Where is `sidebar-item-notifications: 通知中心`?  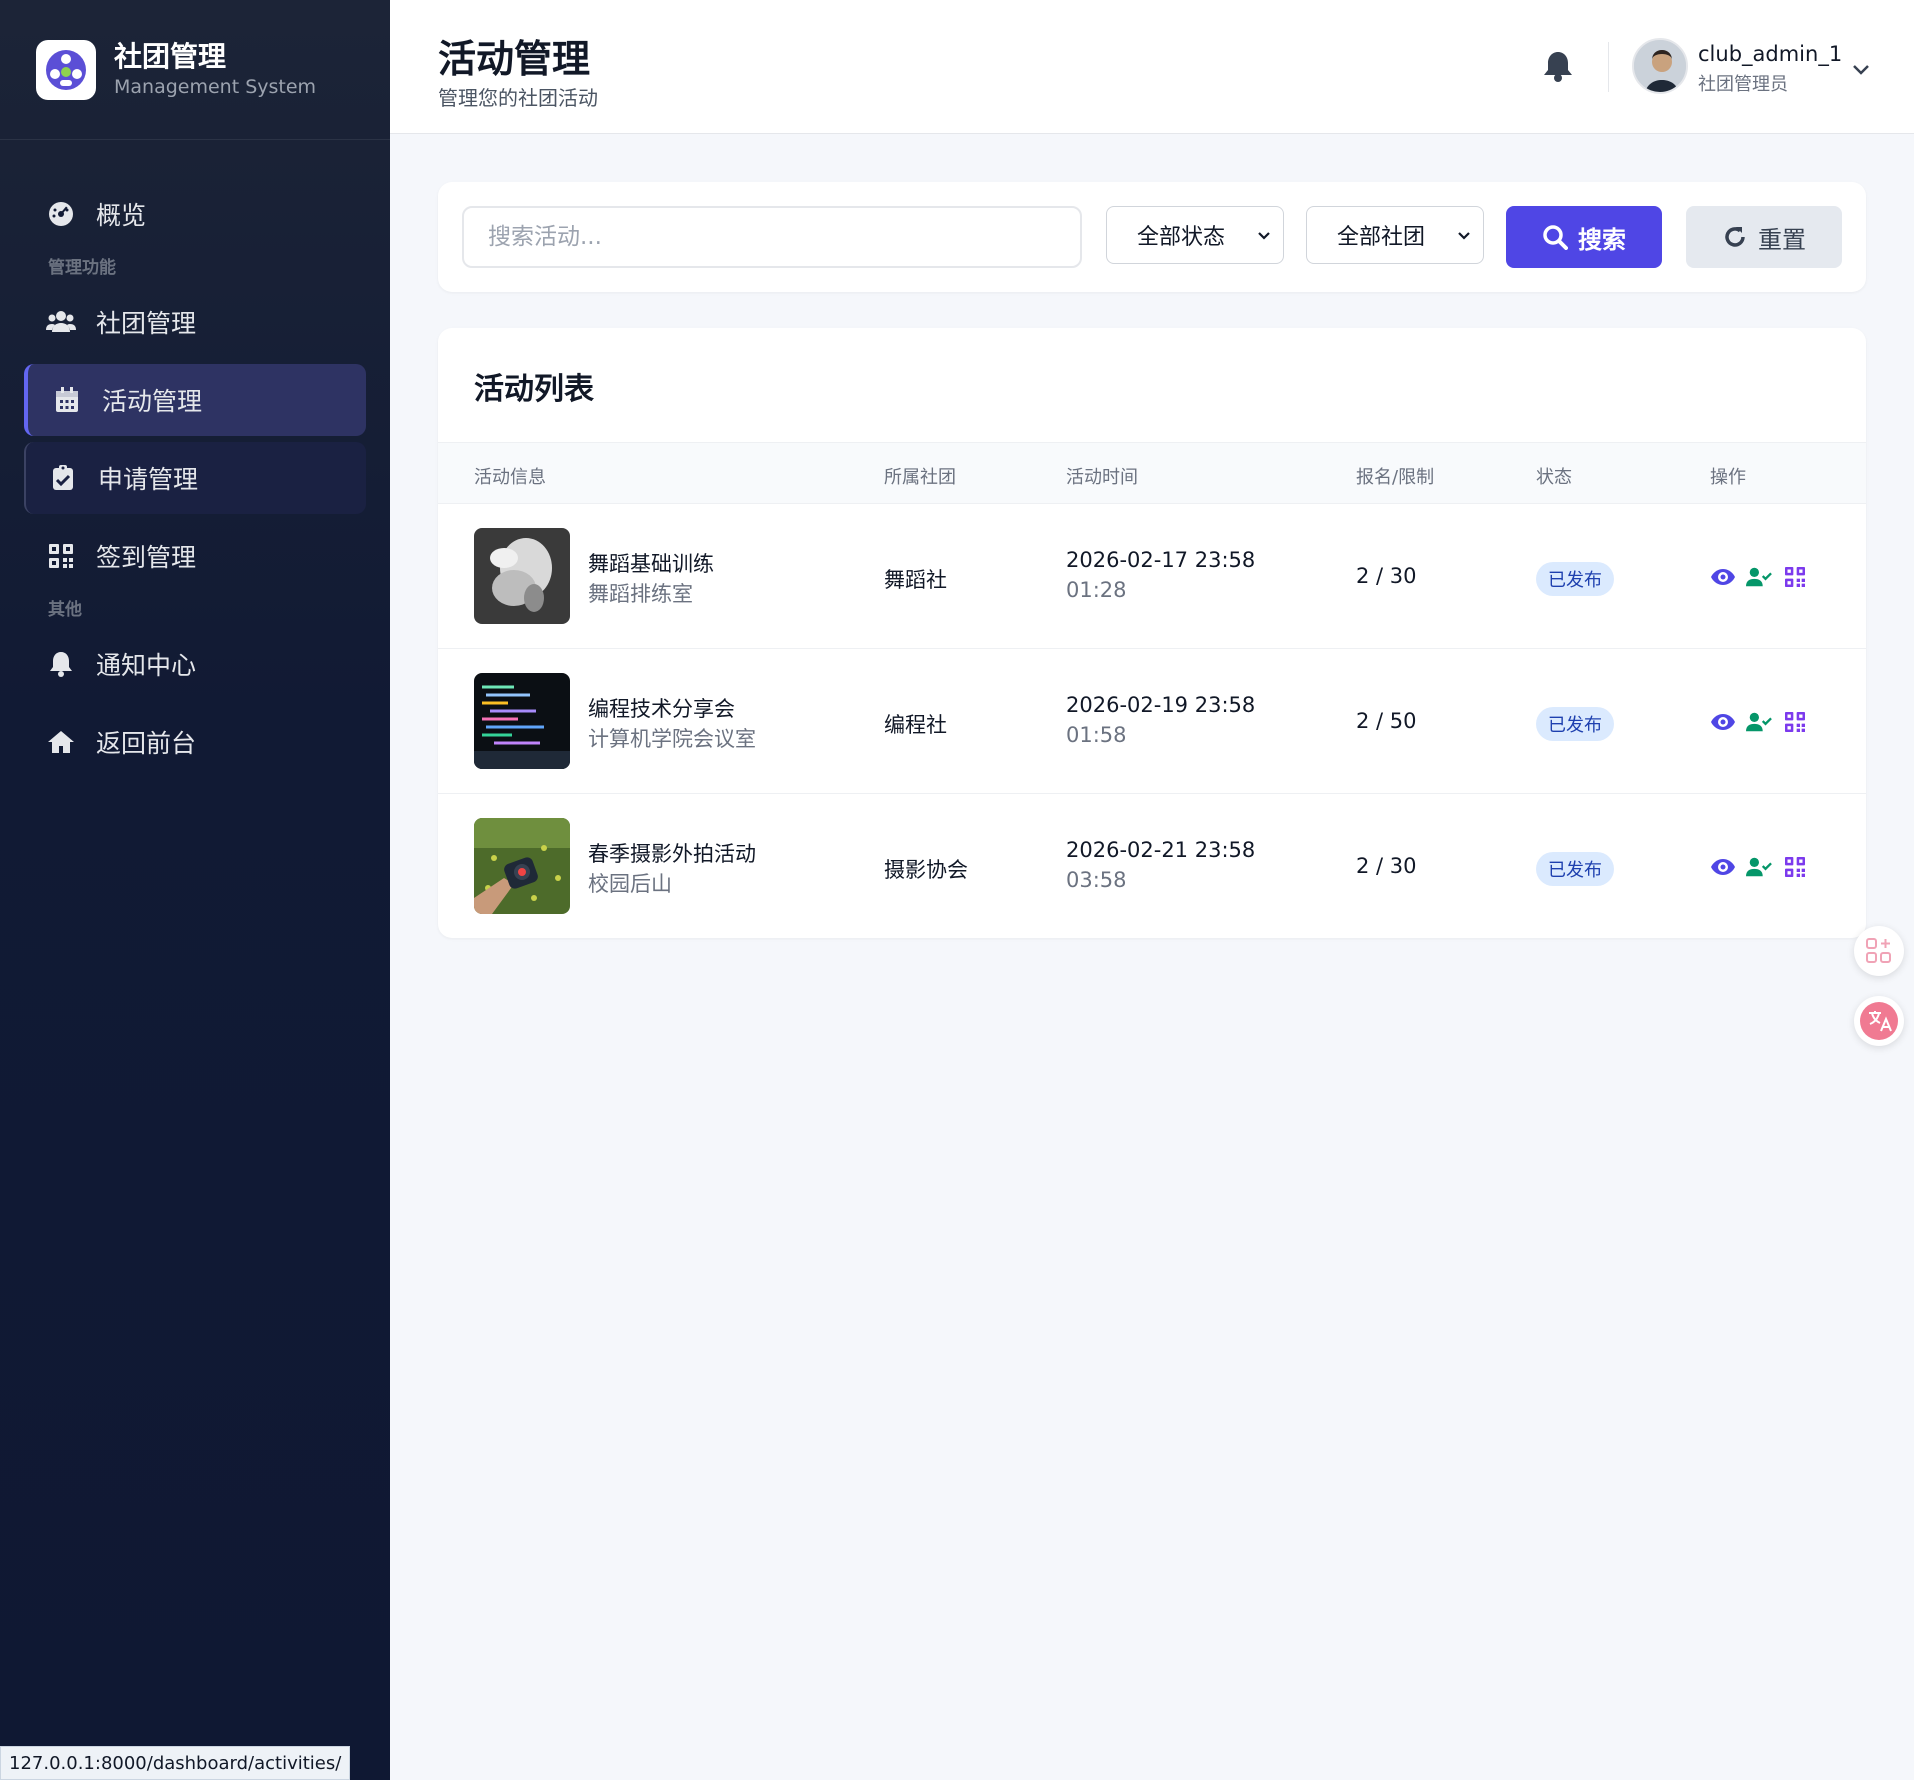 sidebar-item-notifications: 通知中心 is located at coordinates (195, 664).